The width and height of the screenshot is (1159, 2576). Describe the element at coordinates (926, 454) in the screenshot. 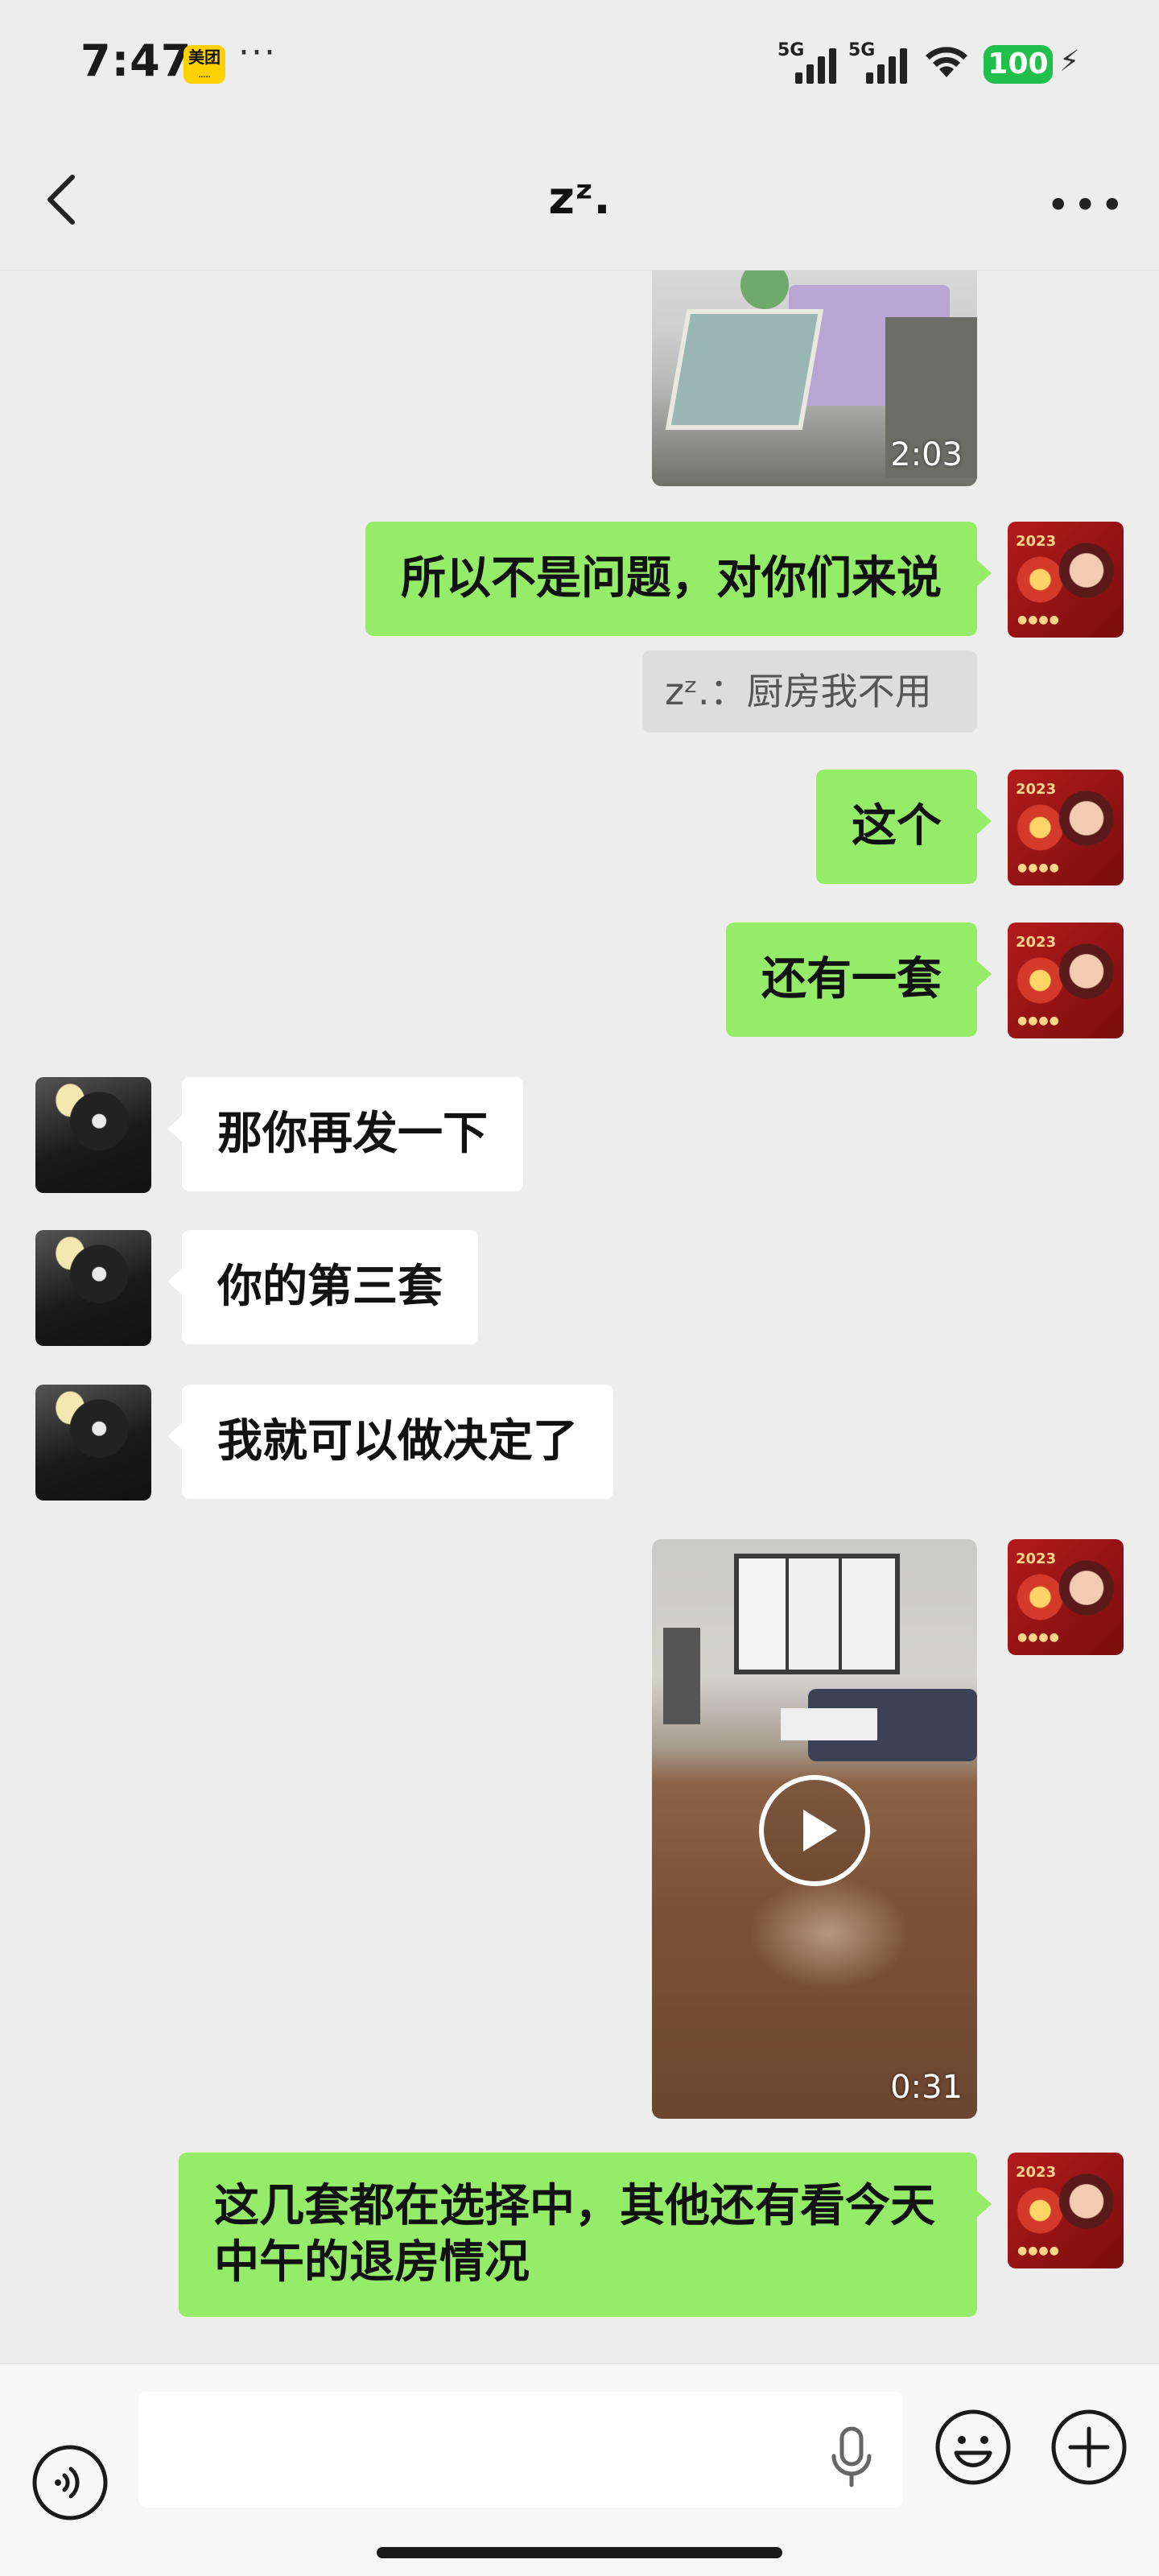

I see `video-duration: 2:03` at that location.